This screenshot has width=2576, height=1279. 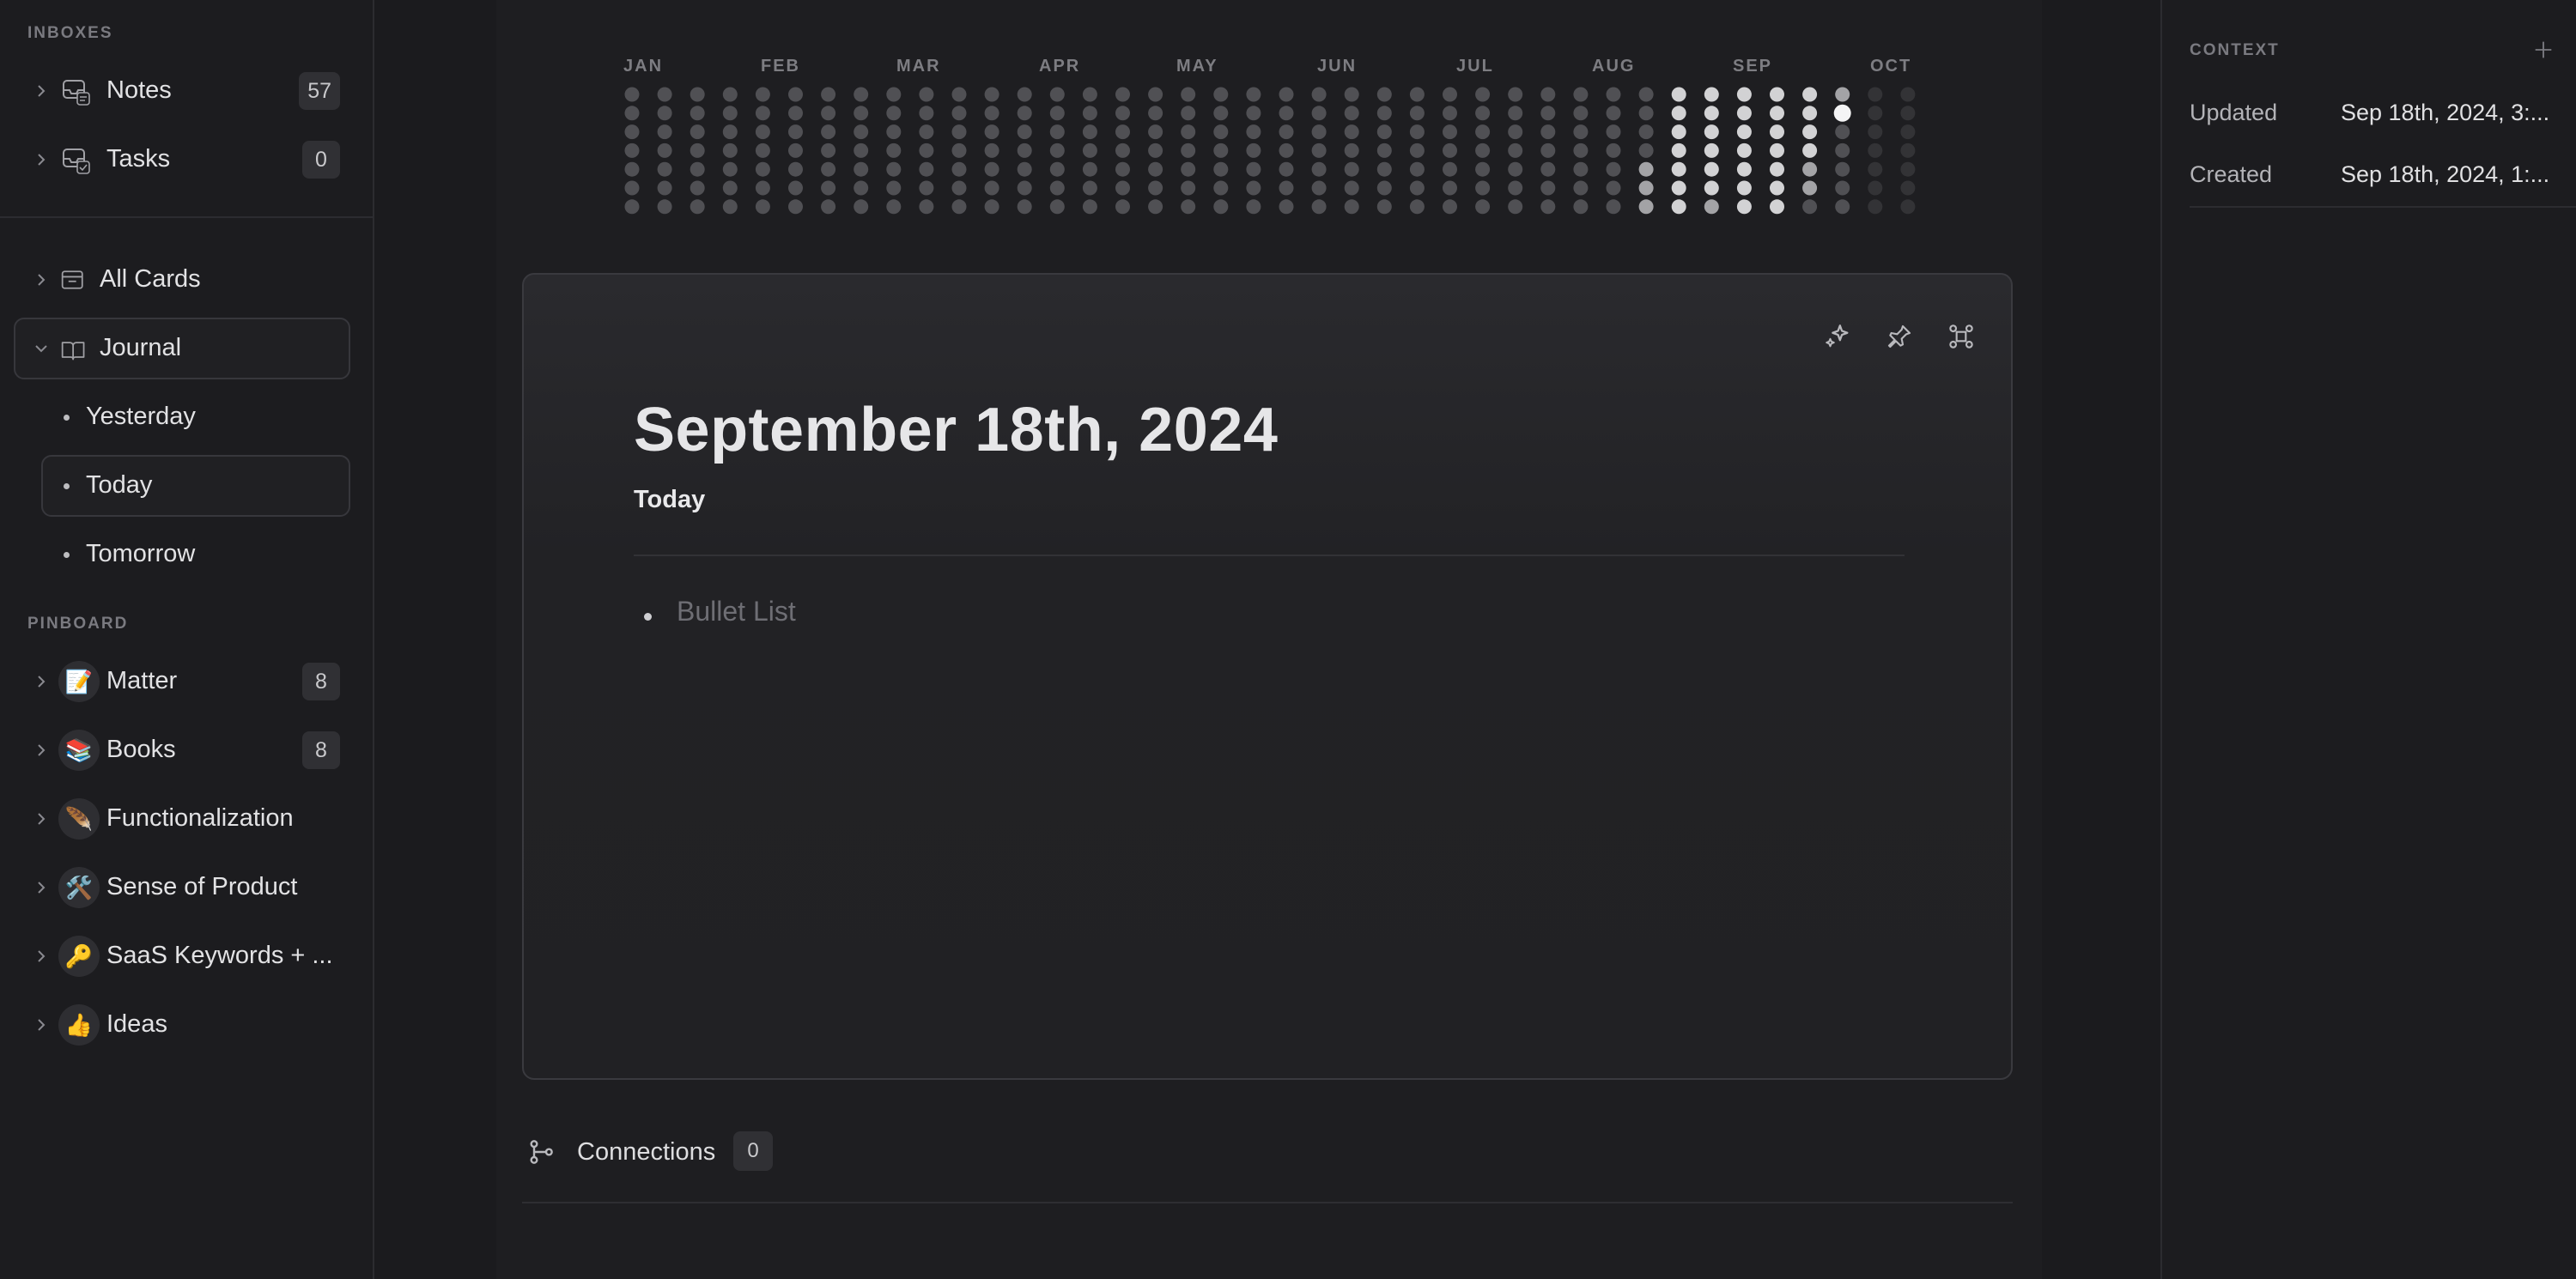 I want to click on connect-nodes-button, so click(x=1961, y=337).